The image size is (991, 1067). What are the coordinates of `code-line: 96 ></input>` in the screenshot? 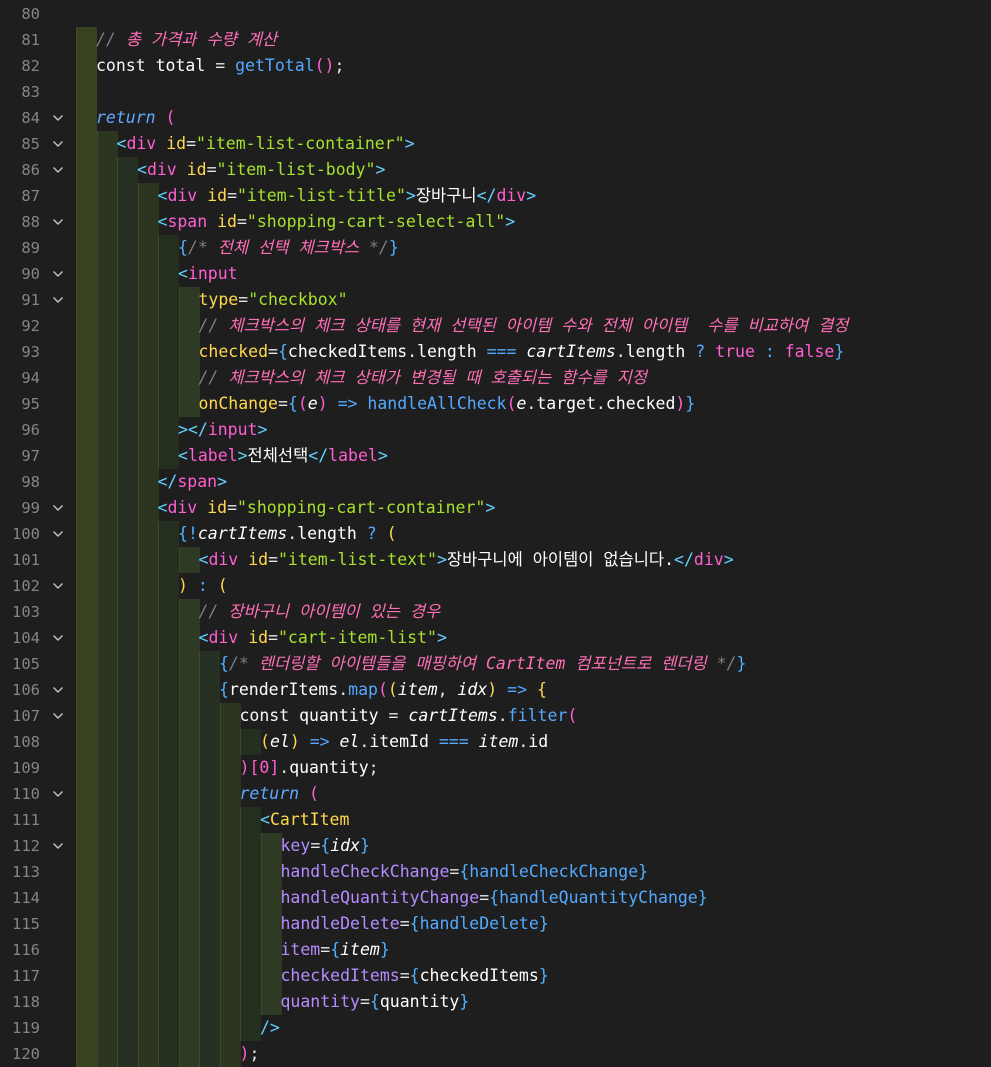 It's located at (495, 430).